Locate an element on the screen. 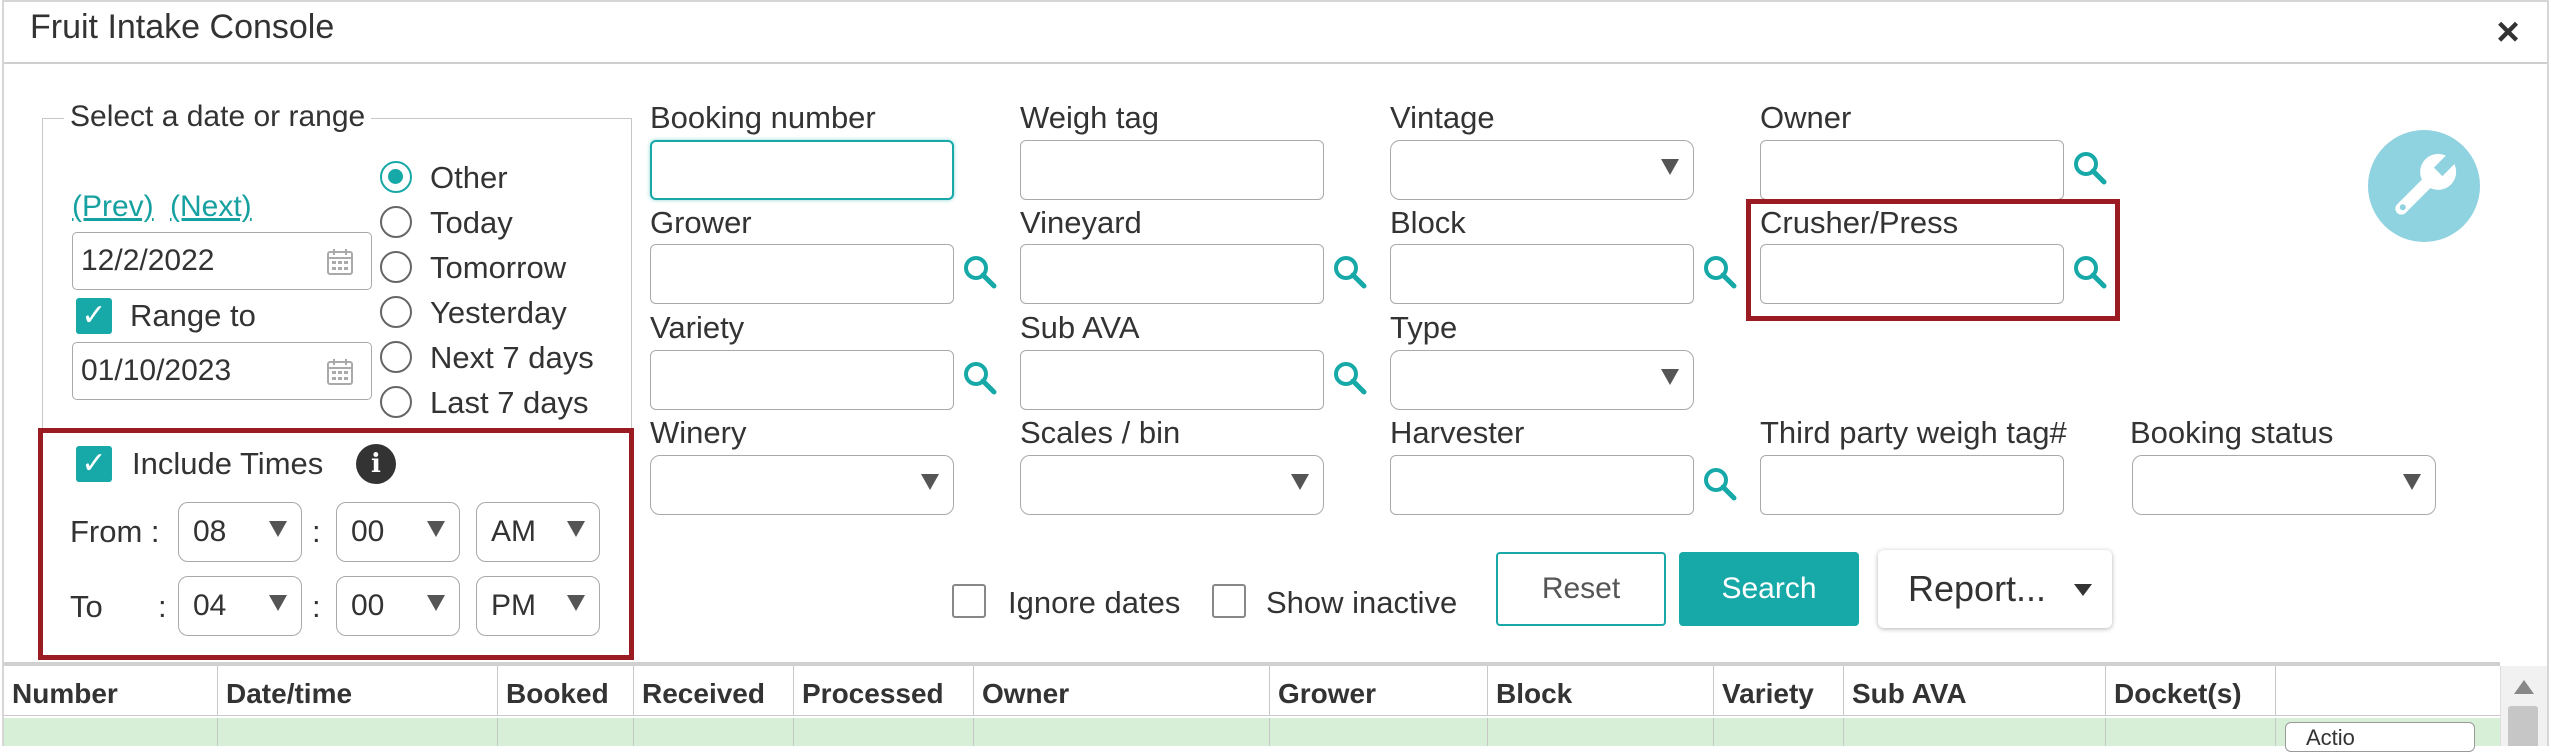  column-header-received: Received is located at coordinates (714, 691).